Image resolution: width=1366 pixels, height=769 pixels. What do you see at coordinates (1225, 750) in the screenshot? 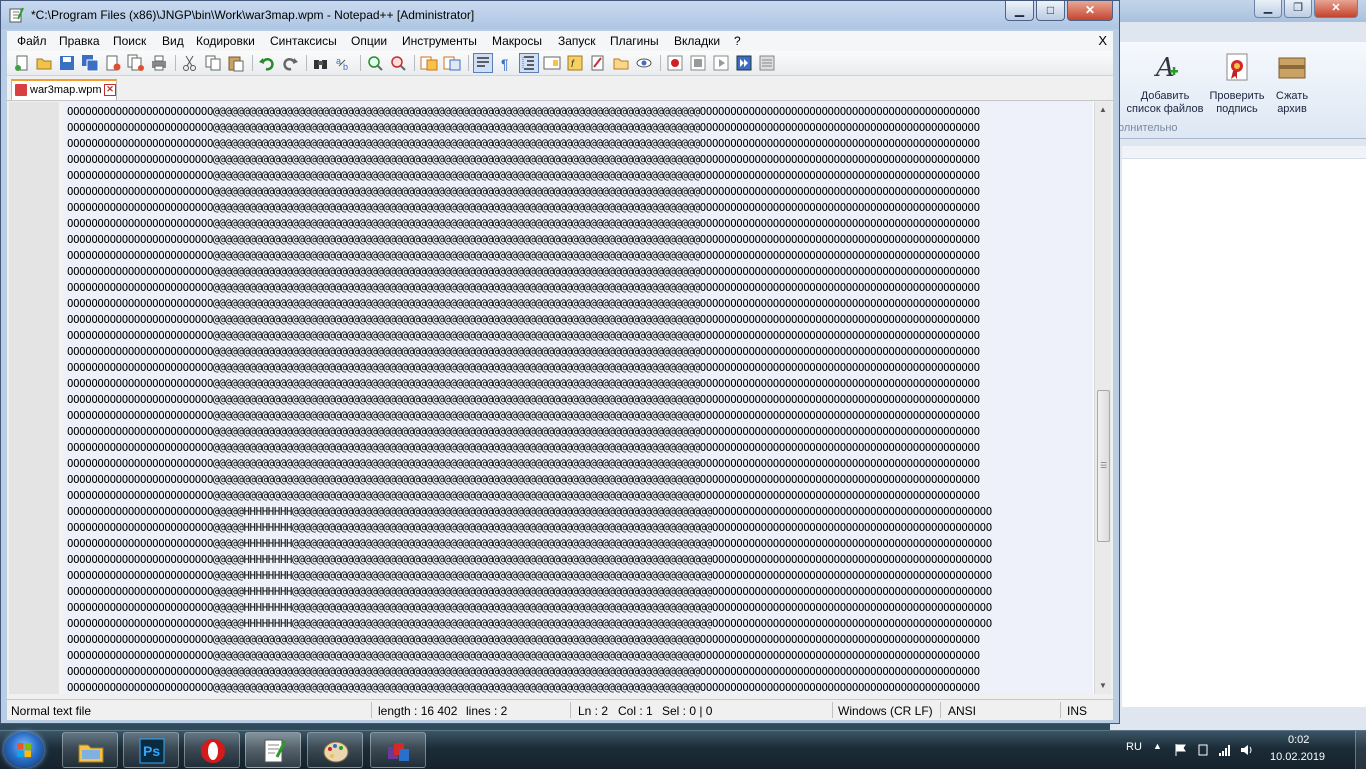
I see `network-signal-icon` at bounding box center [1225, 750].